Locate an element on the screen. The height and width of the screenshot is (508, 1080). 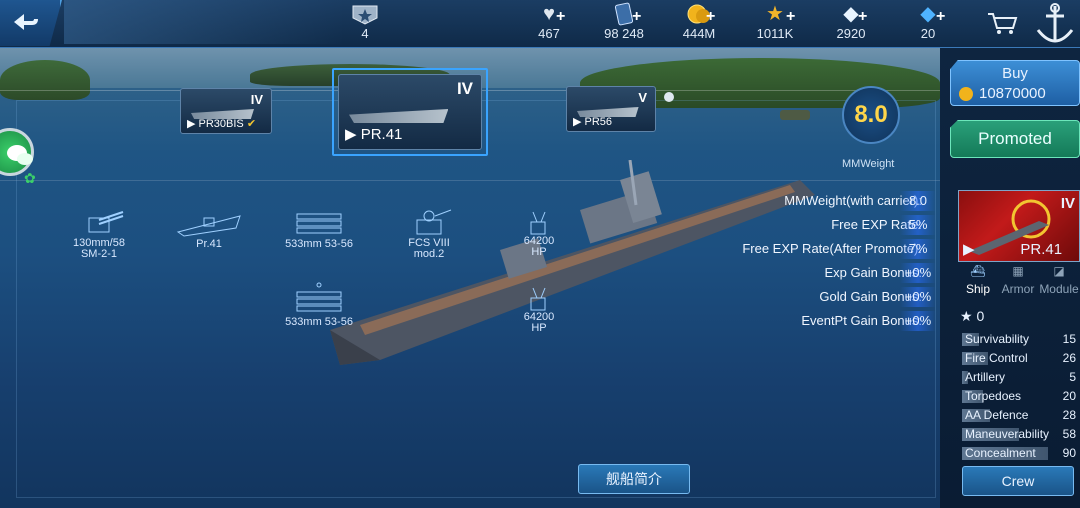
heart-plus-icon: + is located at coordinates (560, 17).